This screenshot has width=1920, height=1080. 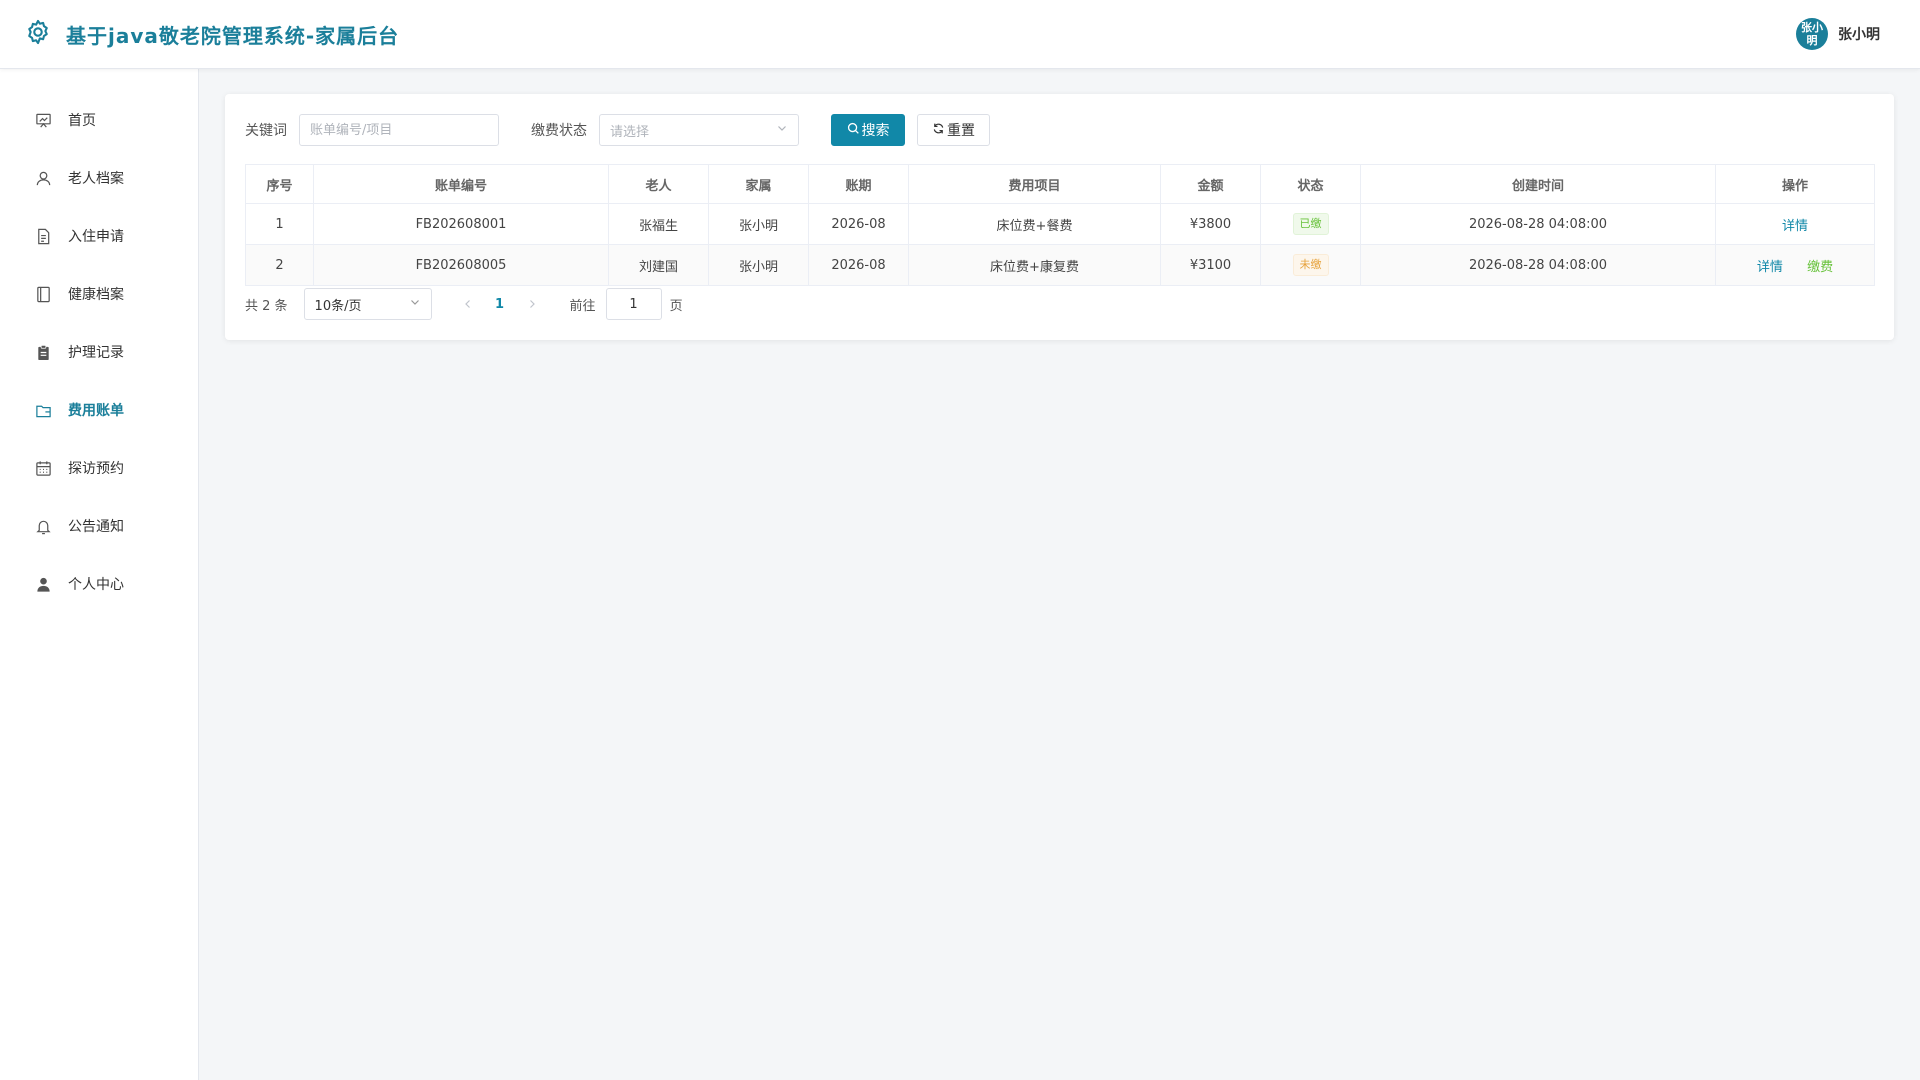 What do you see at coordinates (1210, 265) in the screenshot?
I see `cell-amount: ¥3100` at bounding box center [1210, 265].